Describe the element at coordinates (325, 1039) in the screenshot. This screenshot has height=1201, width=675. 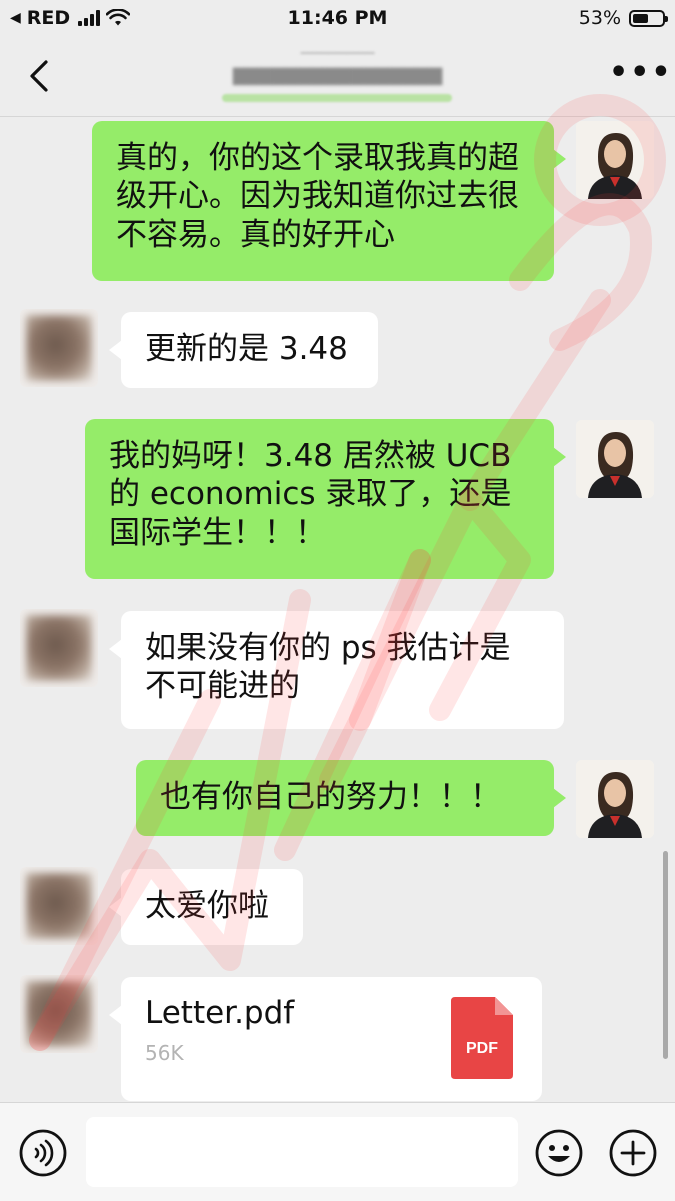
I see `file-attachment-card: Letter.pdf 56K PDF` at that location.